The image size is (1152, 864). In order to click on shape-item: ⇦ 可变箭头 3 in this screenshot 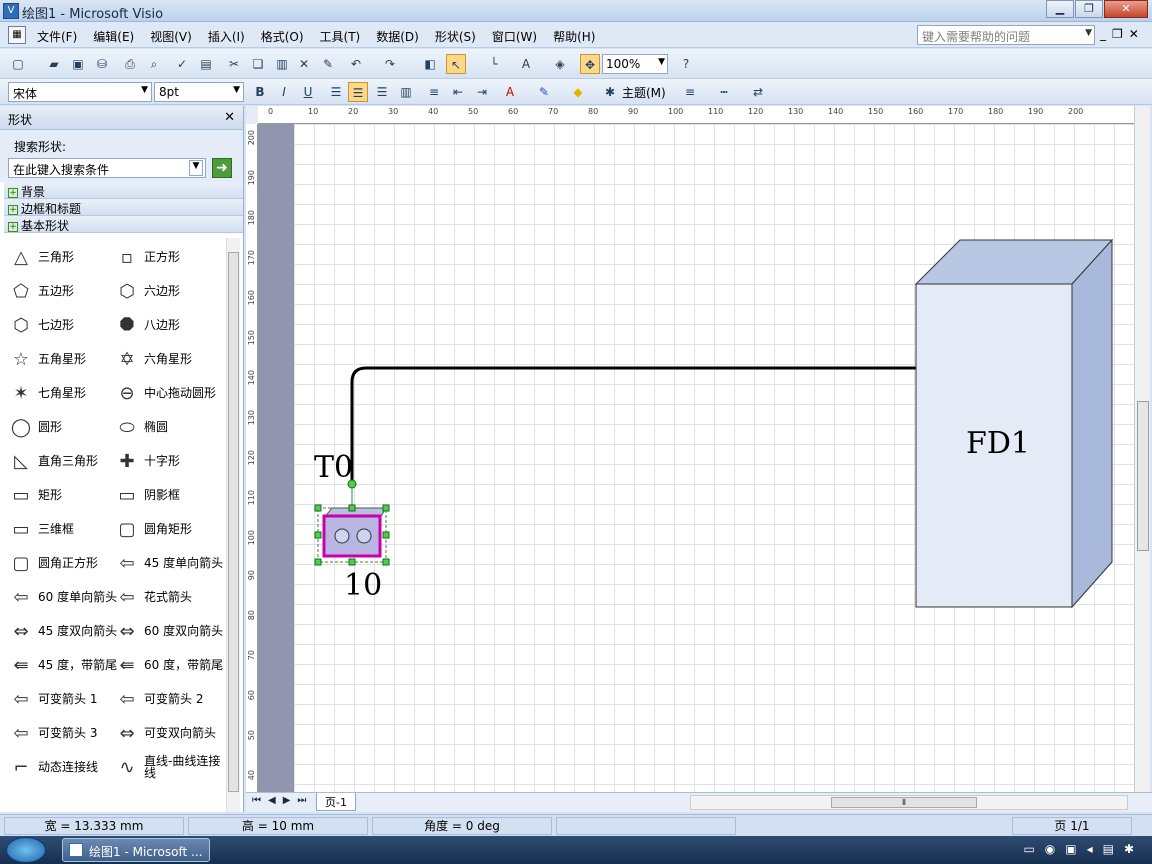, I will do `click(52, 733)`.